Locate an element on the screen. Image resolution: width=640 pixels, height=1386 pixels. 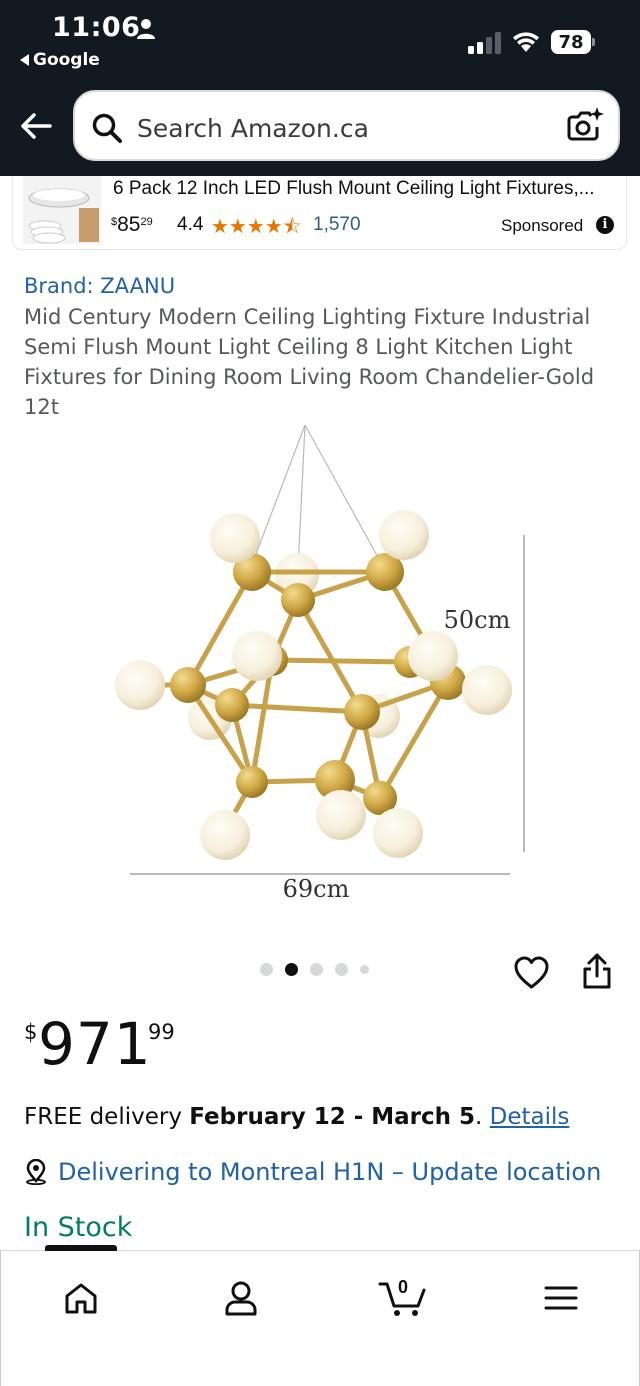
ad-price-symbol: $ is located at coordinates (114, 222).